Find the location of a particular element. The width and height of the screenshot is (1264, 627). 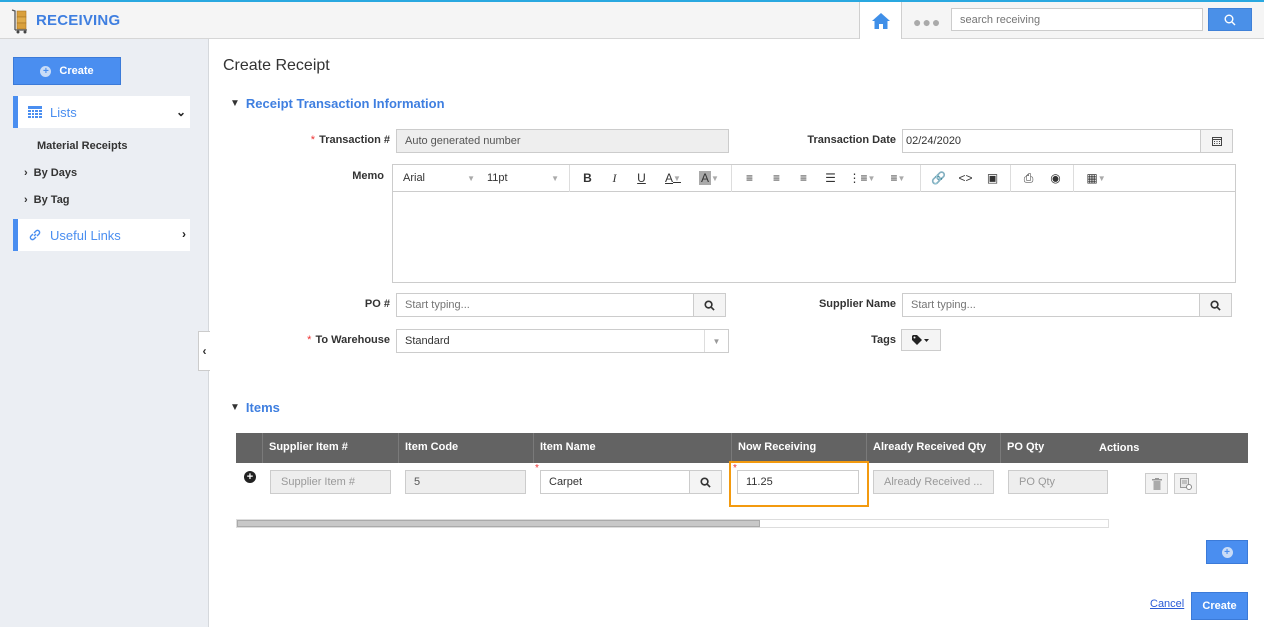

item-name-input: Carpet is located at coordinates (615, 482).